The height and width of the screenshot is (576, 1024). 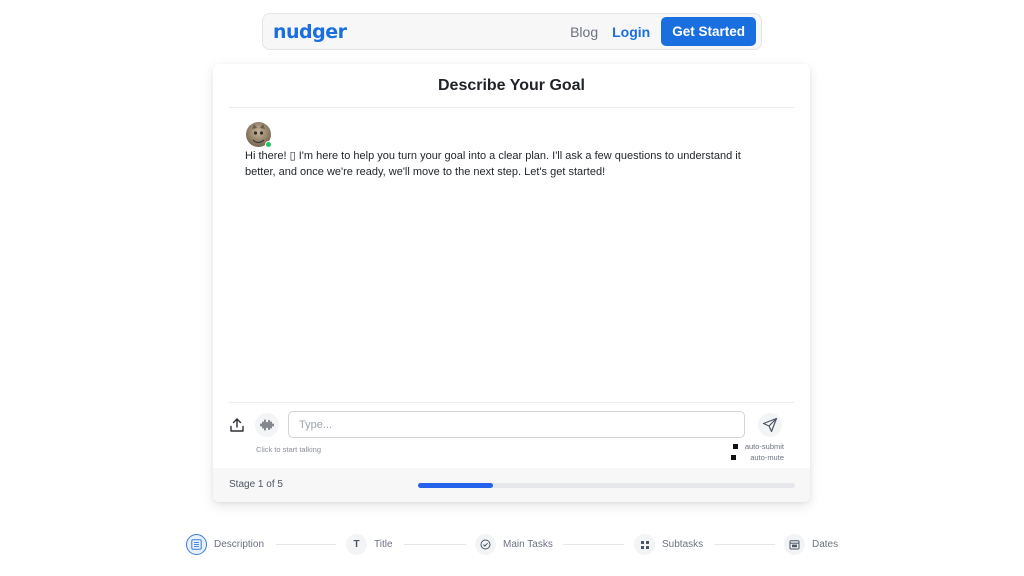 I want to click on send-button, so click(x=770, y=425).